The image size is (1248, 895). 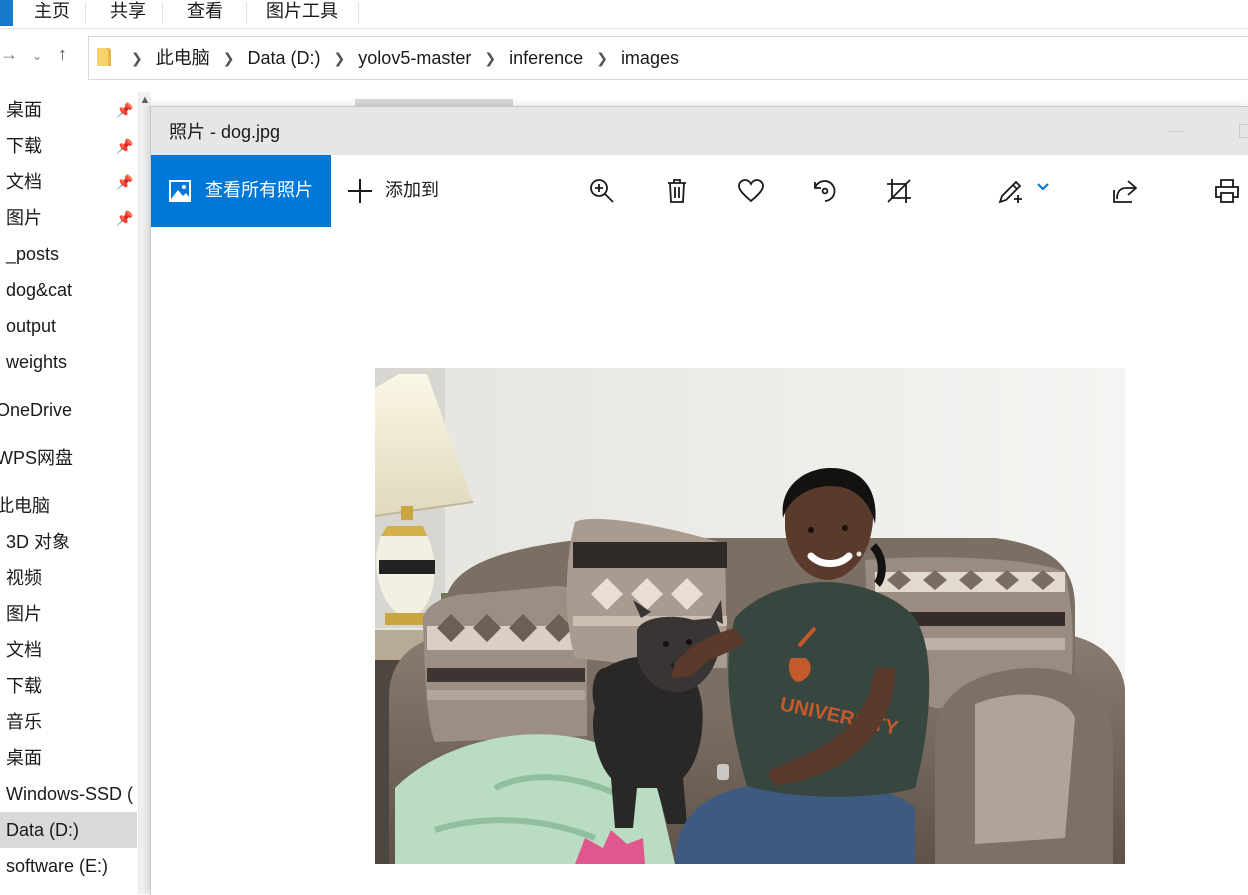 I want to click on folder-icon, so click(x=104, y=57).